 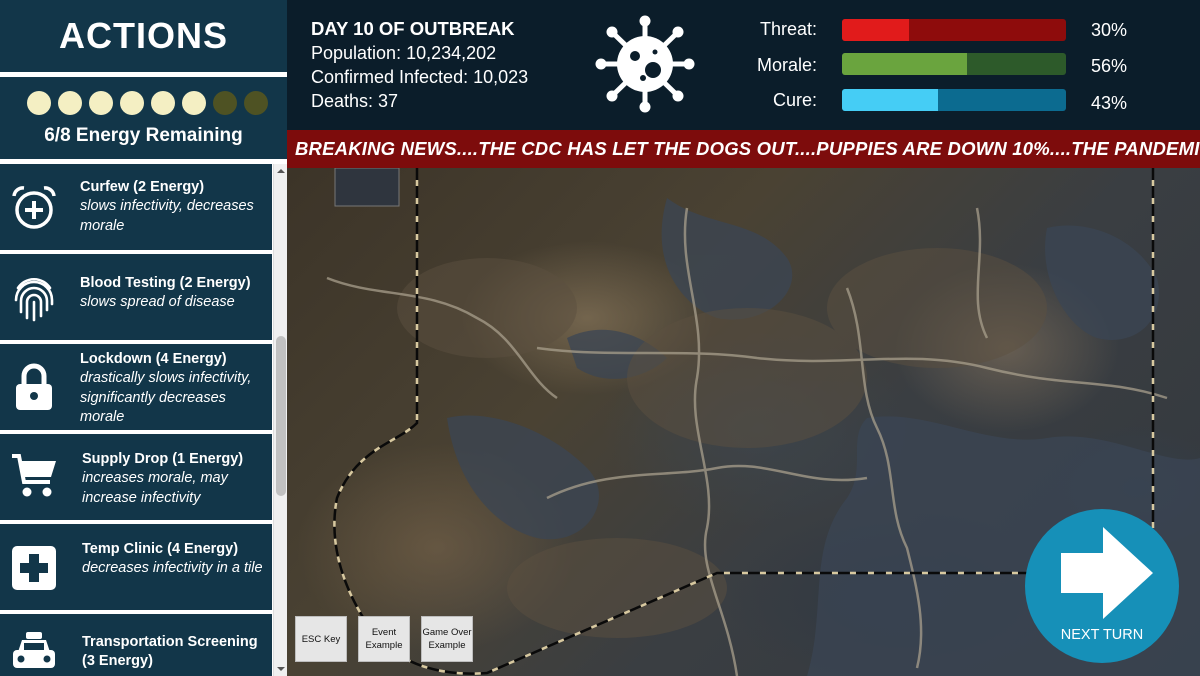 I want to click on action-transportation-screening: Transportation Screening (3 Energy), so click(x=136, y=645).